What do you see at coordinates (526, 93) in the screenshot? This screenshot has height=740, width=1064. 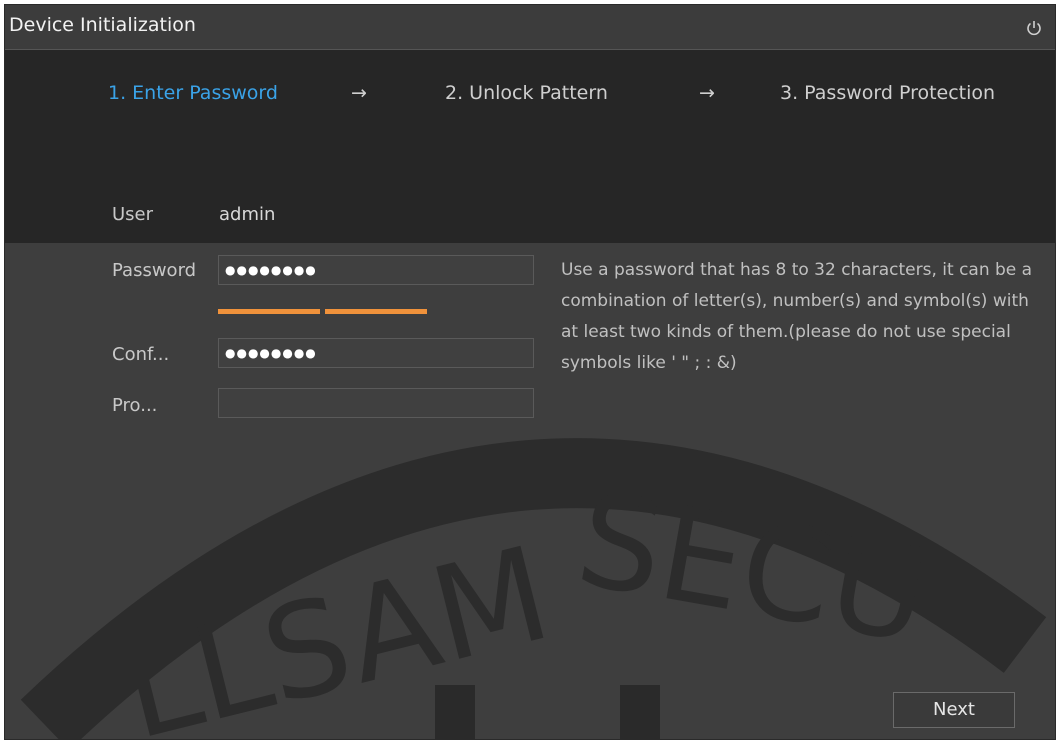 I see `step-unlock-pattern: 2. Unlock Pattern` at bounding box center [526, 93].